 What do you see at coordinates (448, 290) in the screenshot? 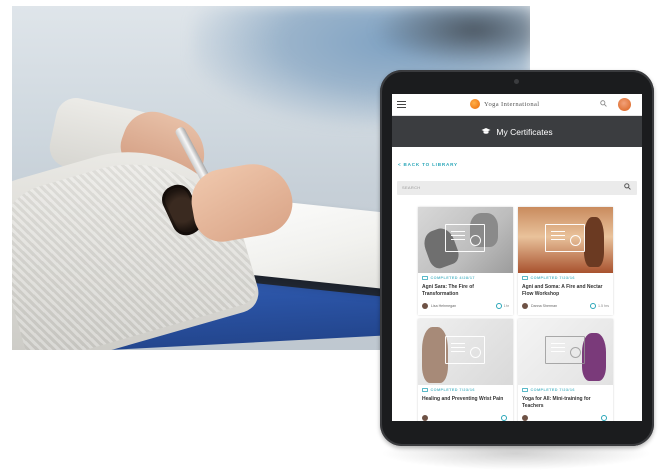
I see `certificate-title: Agni Sara: The Fire of Transformation` at bounding box center [448, 290].